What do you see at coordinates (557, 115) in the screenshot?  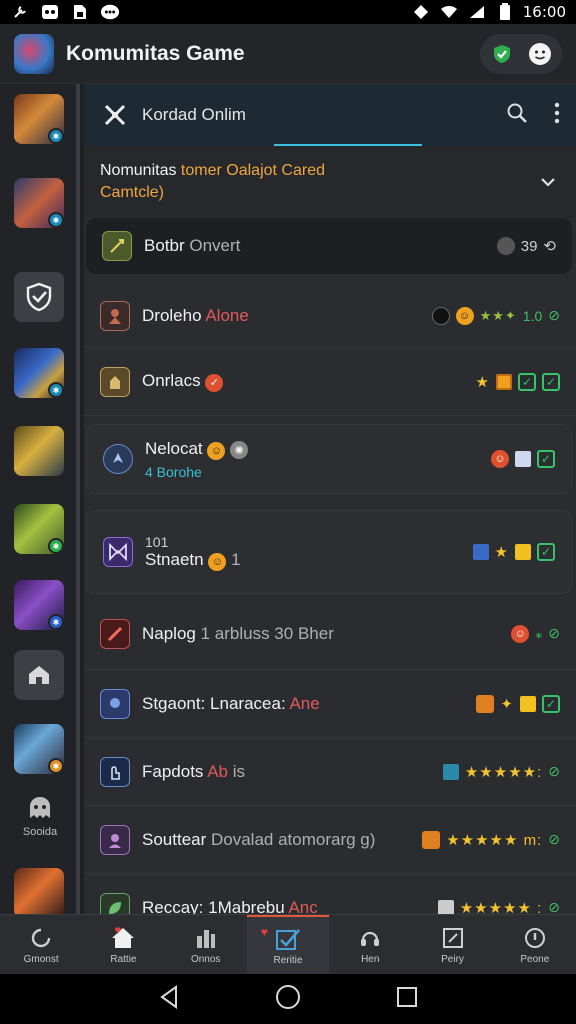 I see `more-options-icon` at bounding box center [557, 115].